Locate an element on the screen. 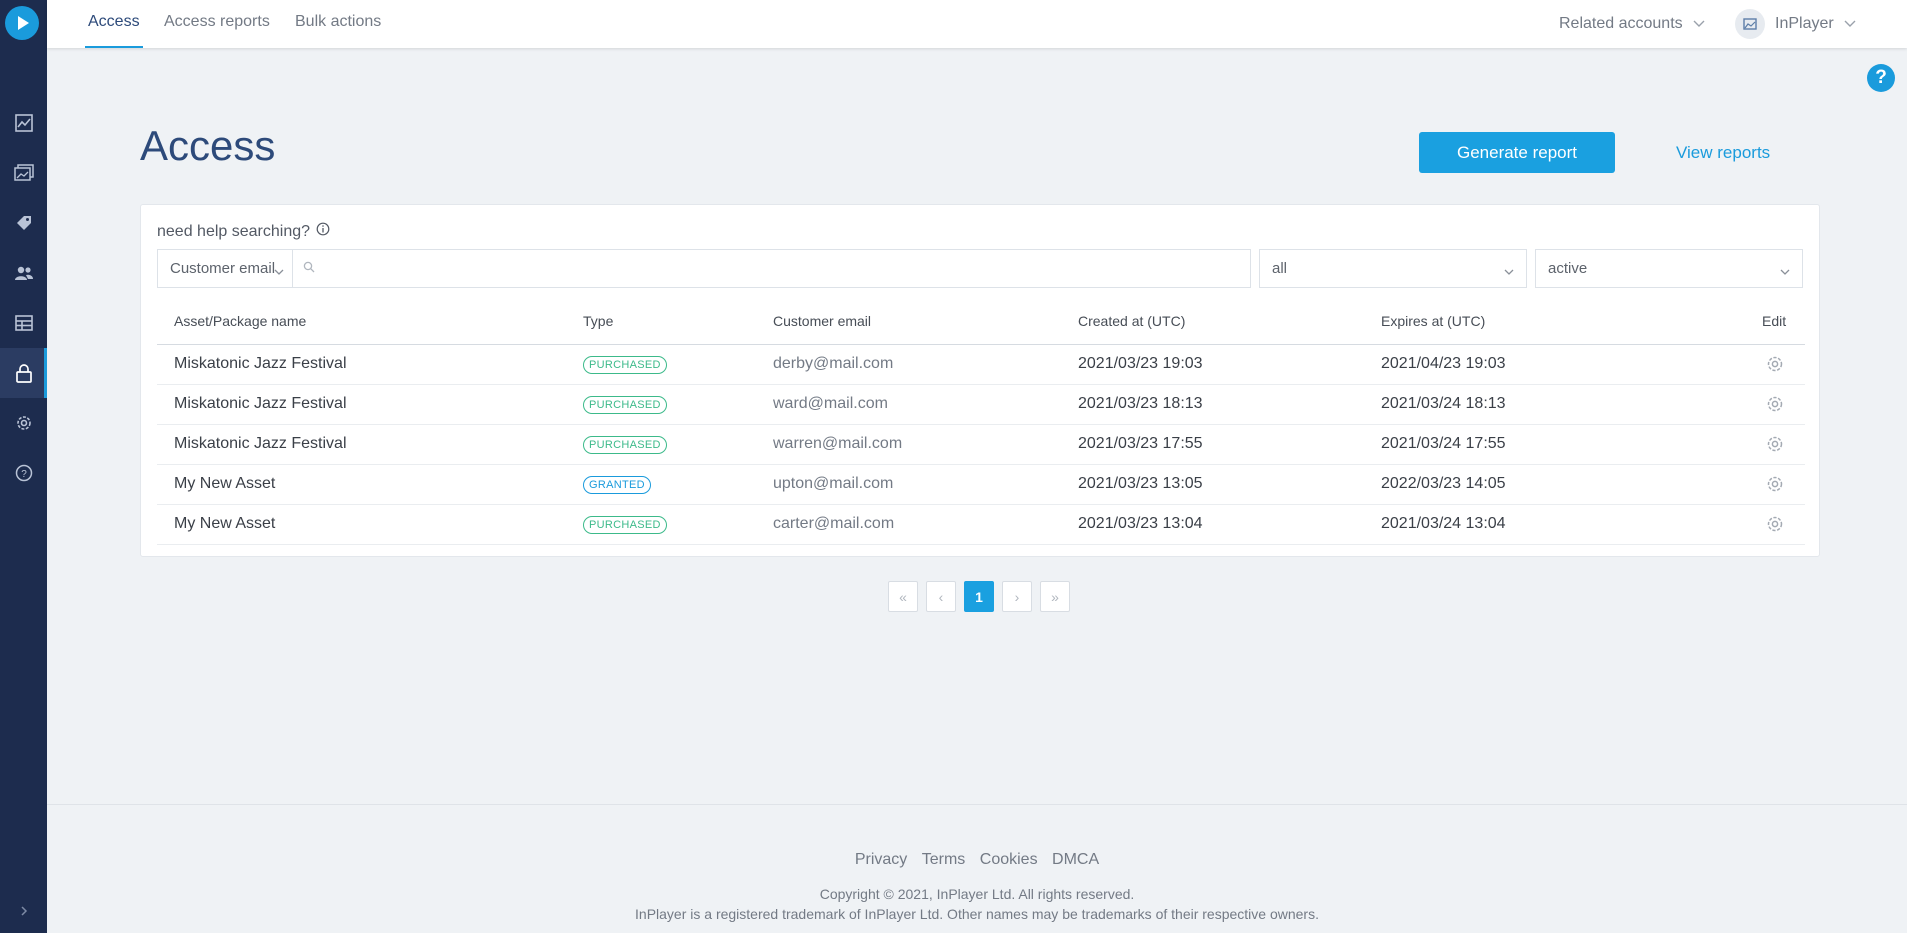 Image resolution: width=1907 pixels, height=933 pixels. customer-email-cell: carter@mail.com is located at coordinates (833, 524).